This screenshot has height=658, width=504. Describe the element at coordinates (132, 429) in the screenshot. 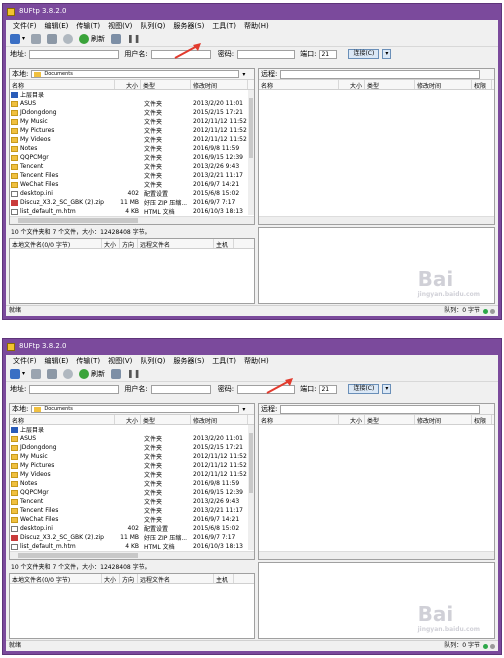

I see `list-item-up: 上层目录` at that location.